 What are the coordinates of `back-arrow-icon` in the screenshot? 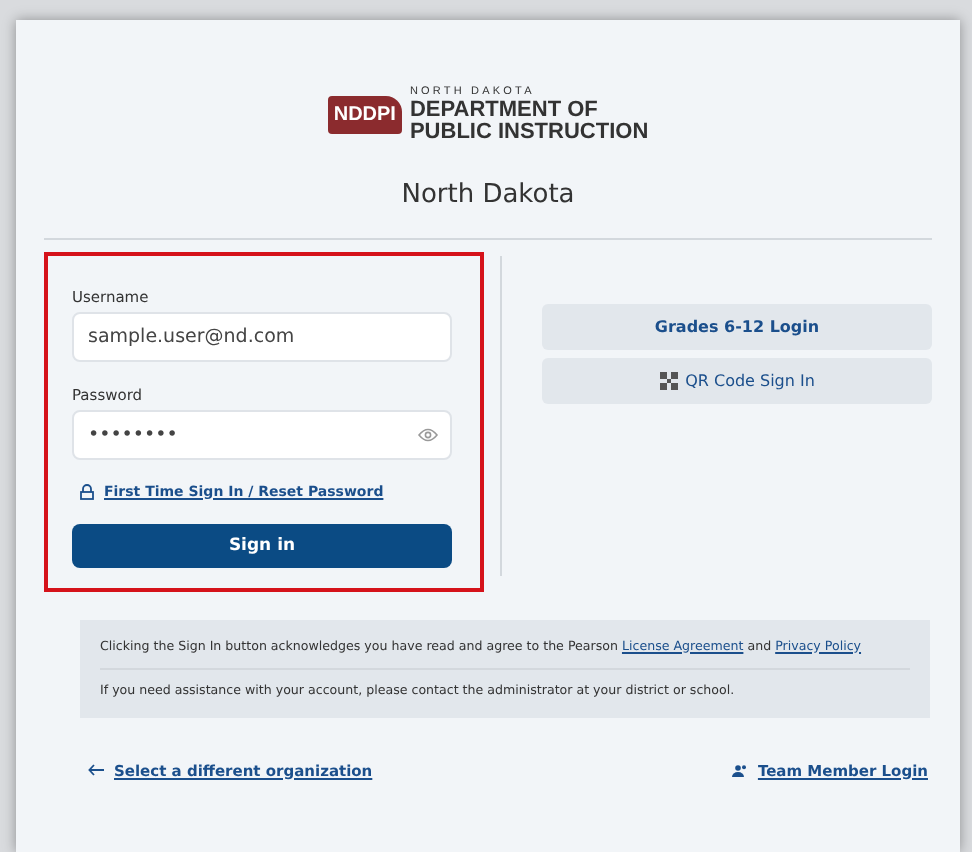 It's located at (96, 770).